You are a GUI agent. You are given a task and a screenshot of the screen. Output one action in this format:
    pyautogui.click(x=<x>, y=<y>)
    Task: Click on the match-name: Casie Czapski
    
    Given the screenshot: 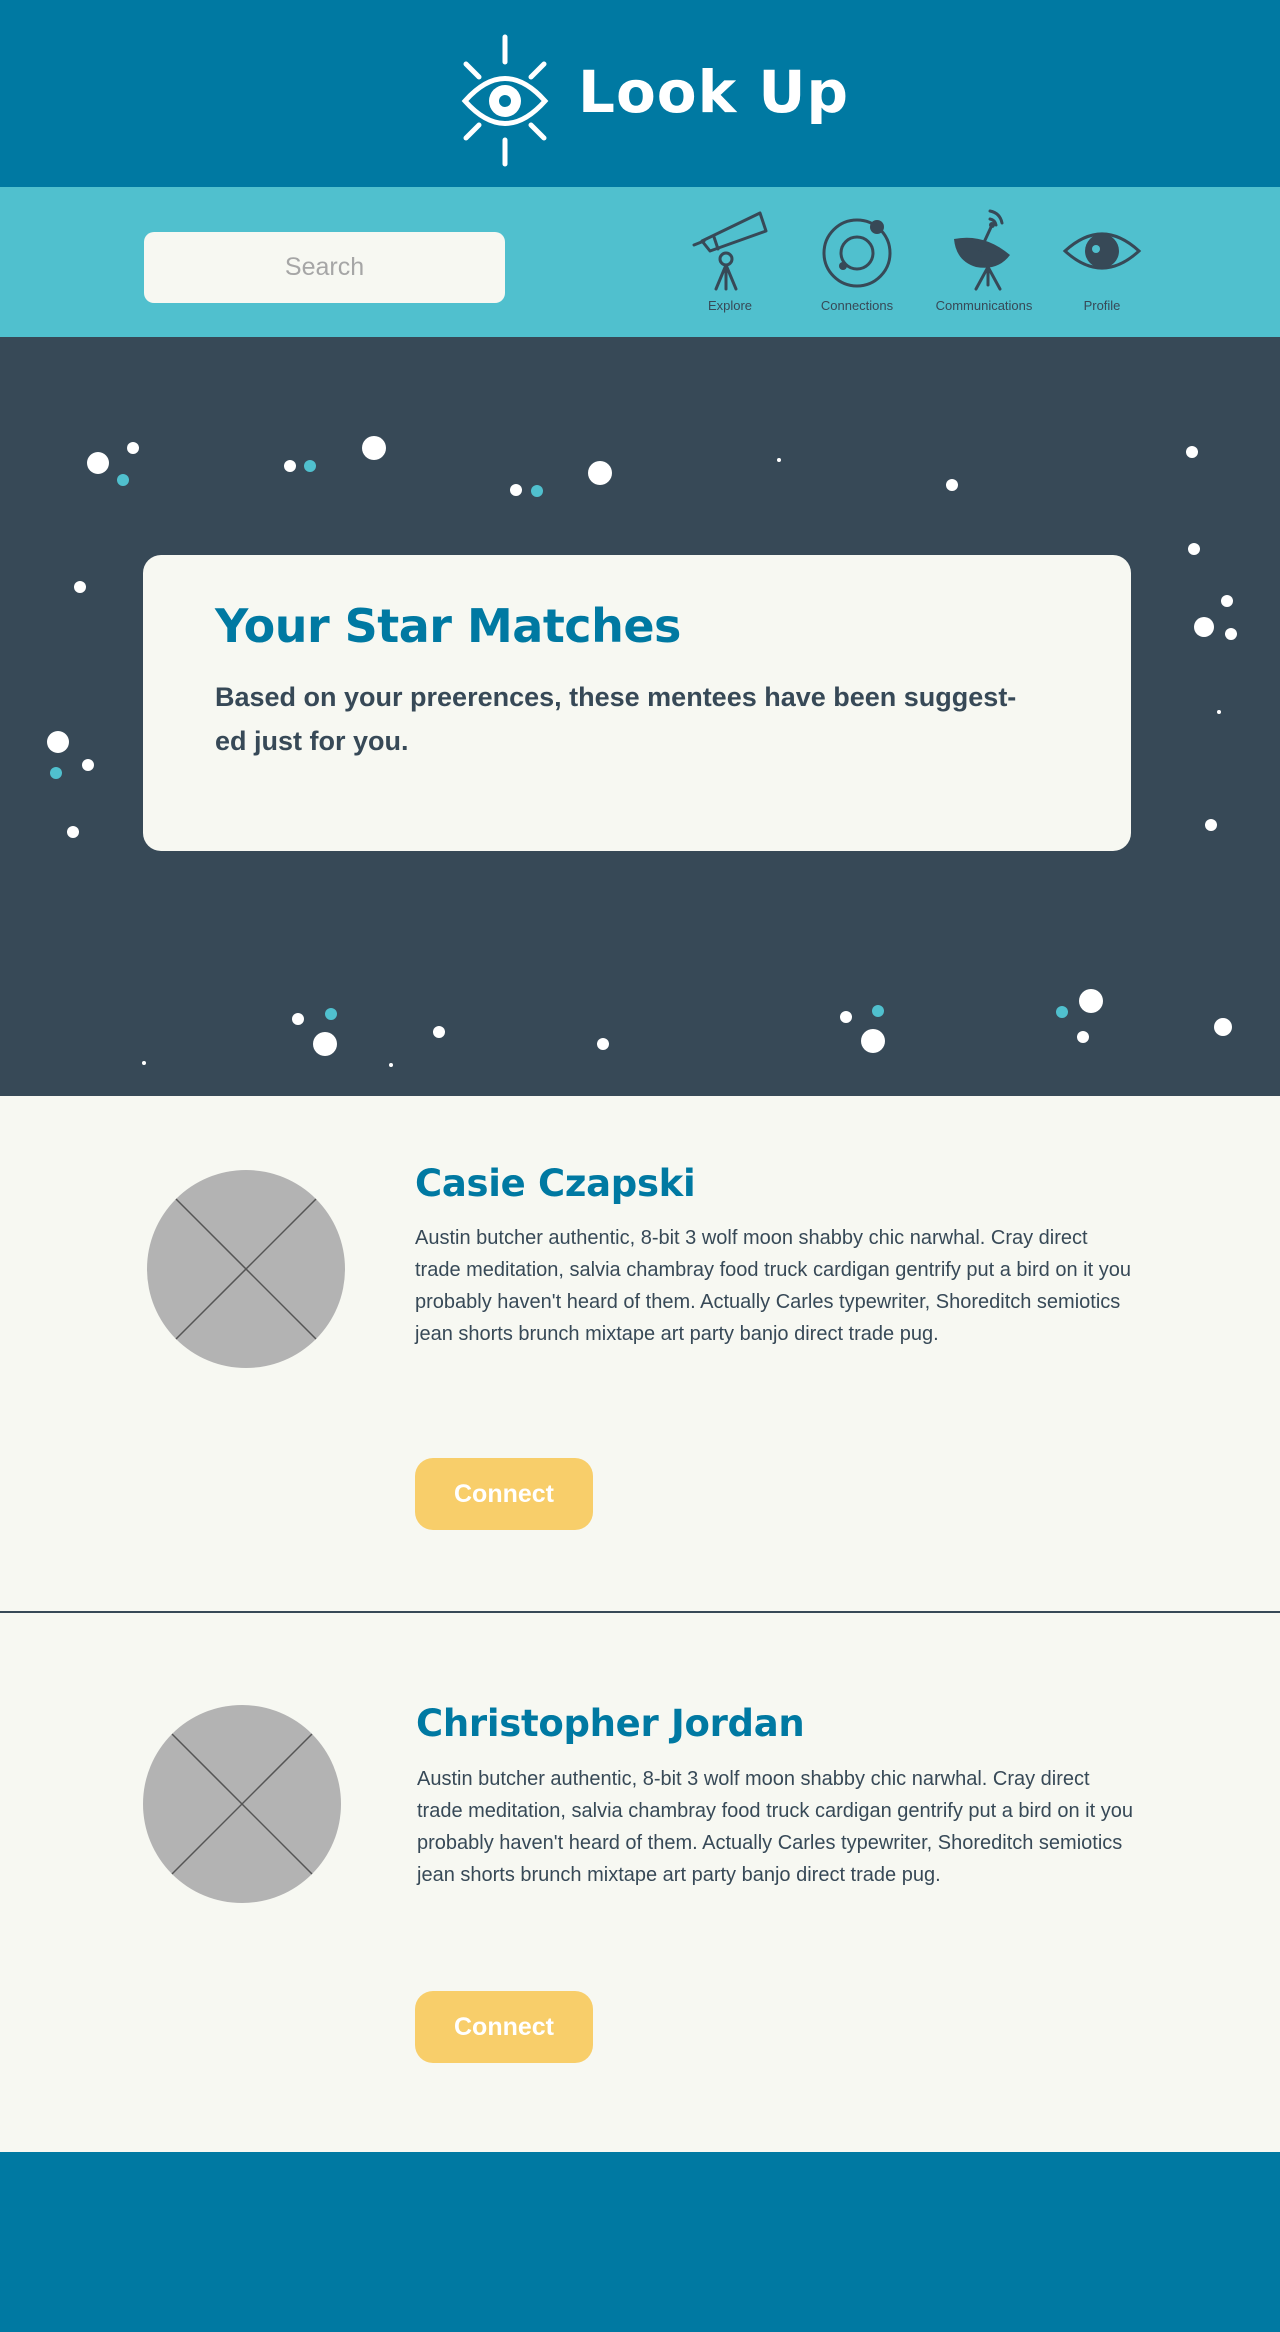 What is the action you would take?
    pyautogui.click(x=555, y=1183)
    